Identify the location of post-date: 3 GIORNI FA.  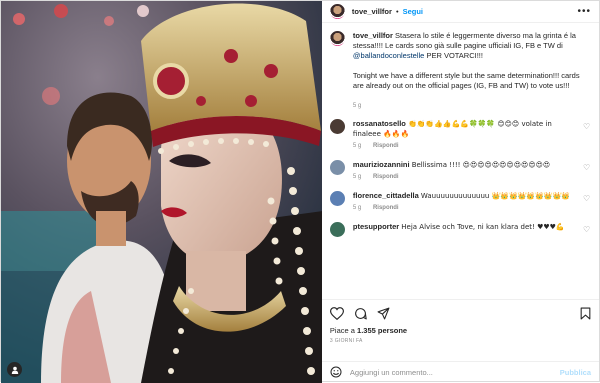
(460, 341).